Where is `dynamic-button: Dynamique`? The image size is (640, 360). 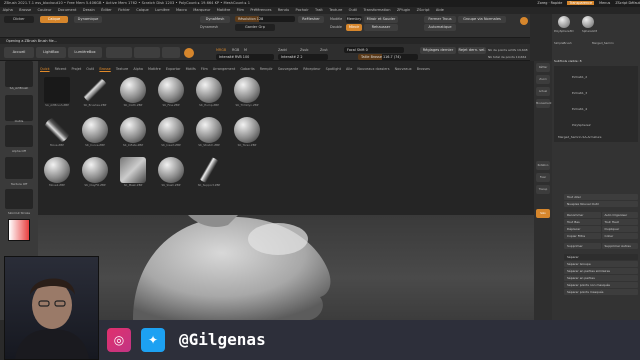
dynamic-button: Dynamique is located at coordinates (88, 19).